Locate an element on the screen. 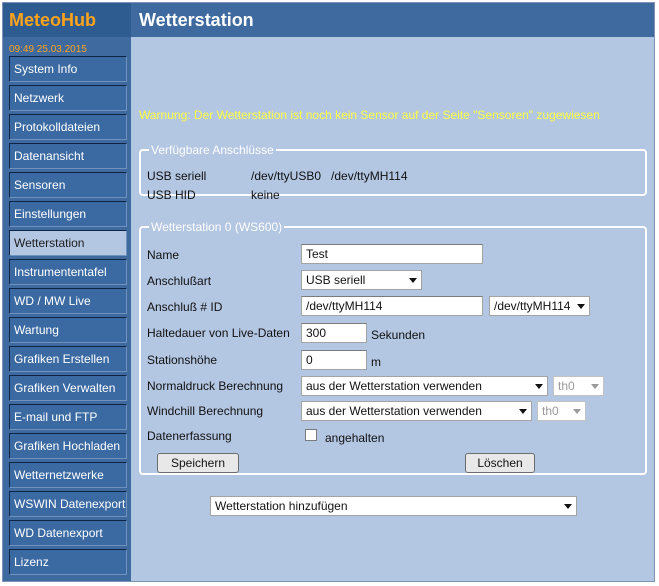 The width and height of the screenshot is (659, 586). usb-hid-value: keine is located at coordinates (265, 195).